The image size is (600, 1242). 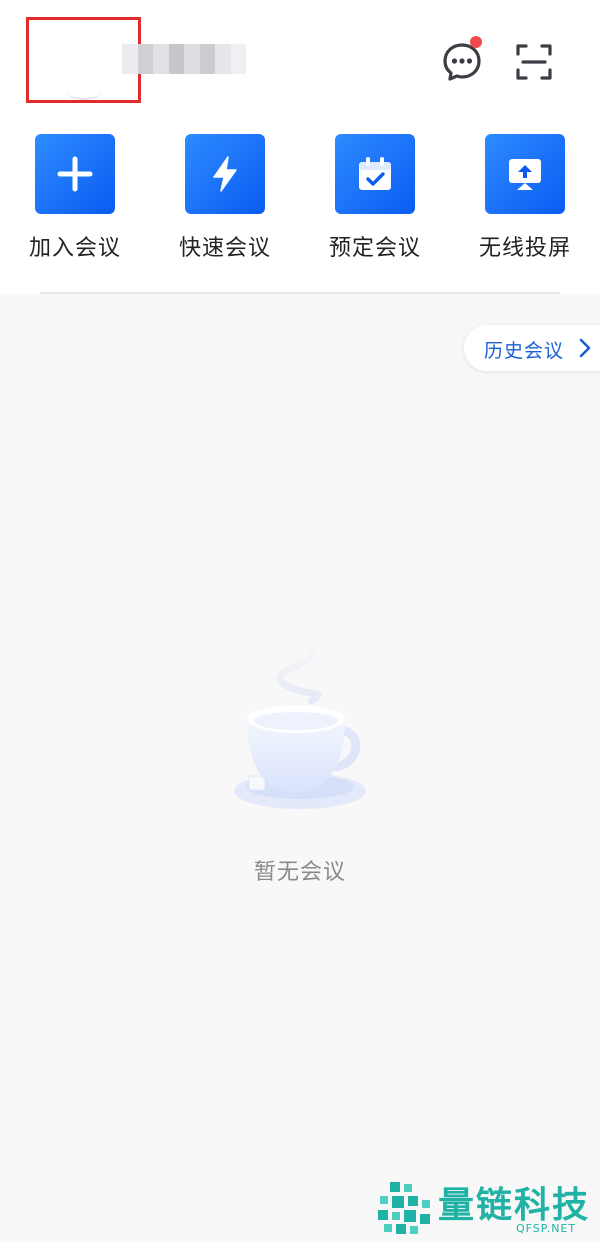 I want to click on watermark: 量链科技 QFSP.NET, so click(x=488, y=1209).